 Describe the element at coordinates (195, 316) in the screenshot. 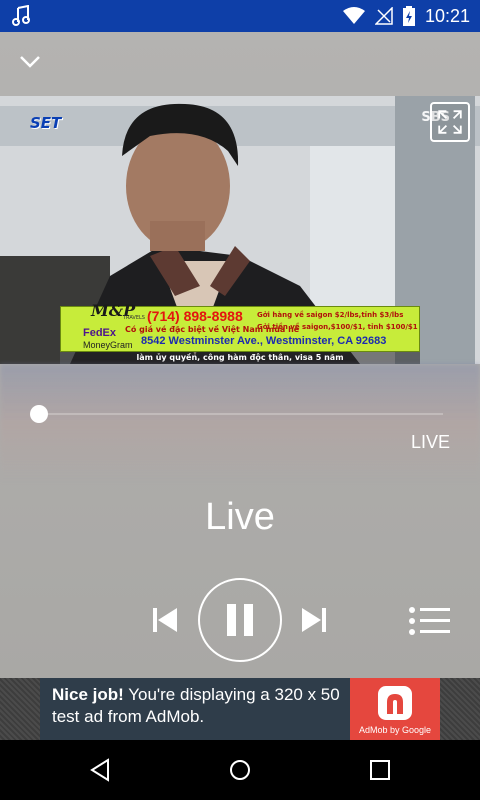

I see `tv-ad-phone: (714) 898-8988` at that location.